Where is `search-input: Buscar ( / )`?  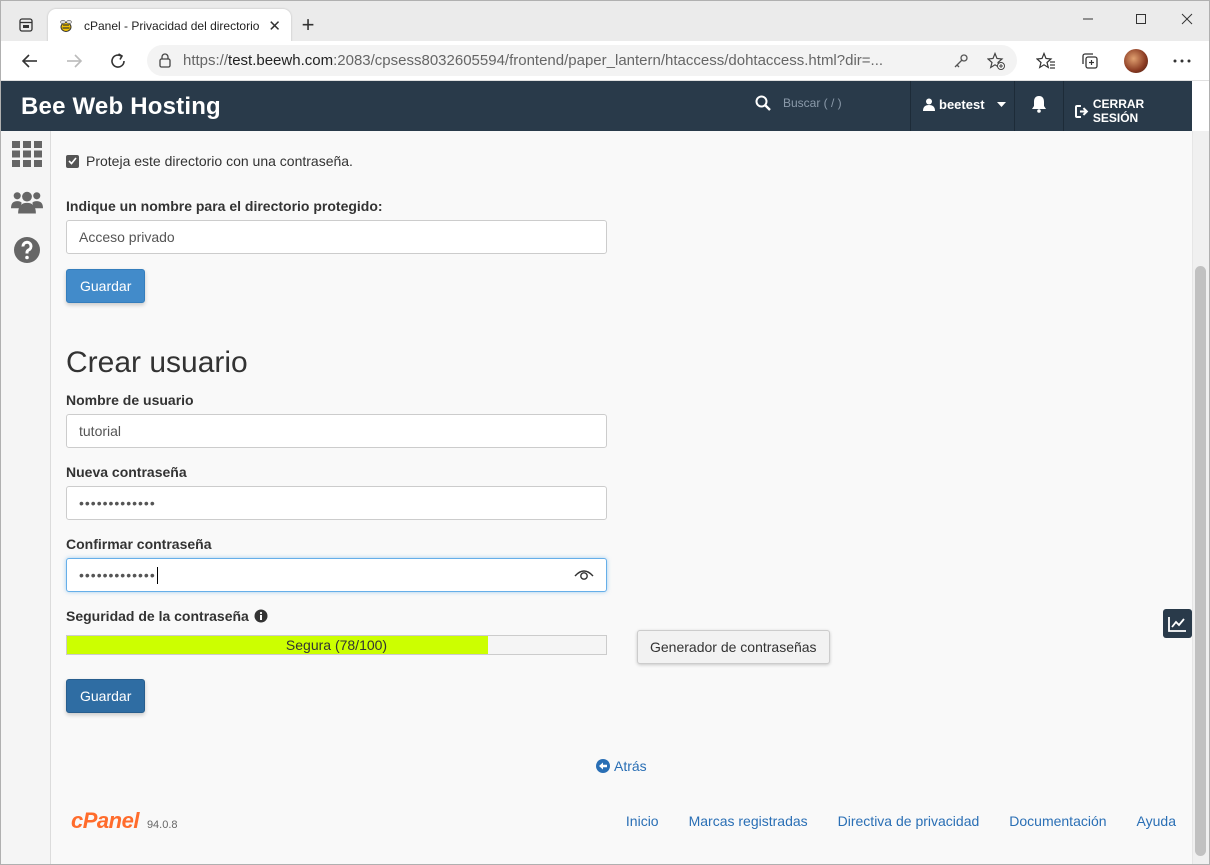 search-input: Buscar ( / ) is located at coordinates (812, 103).